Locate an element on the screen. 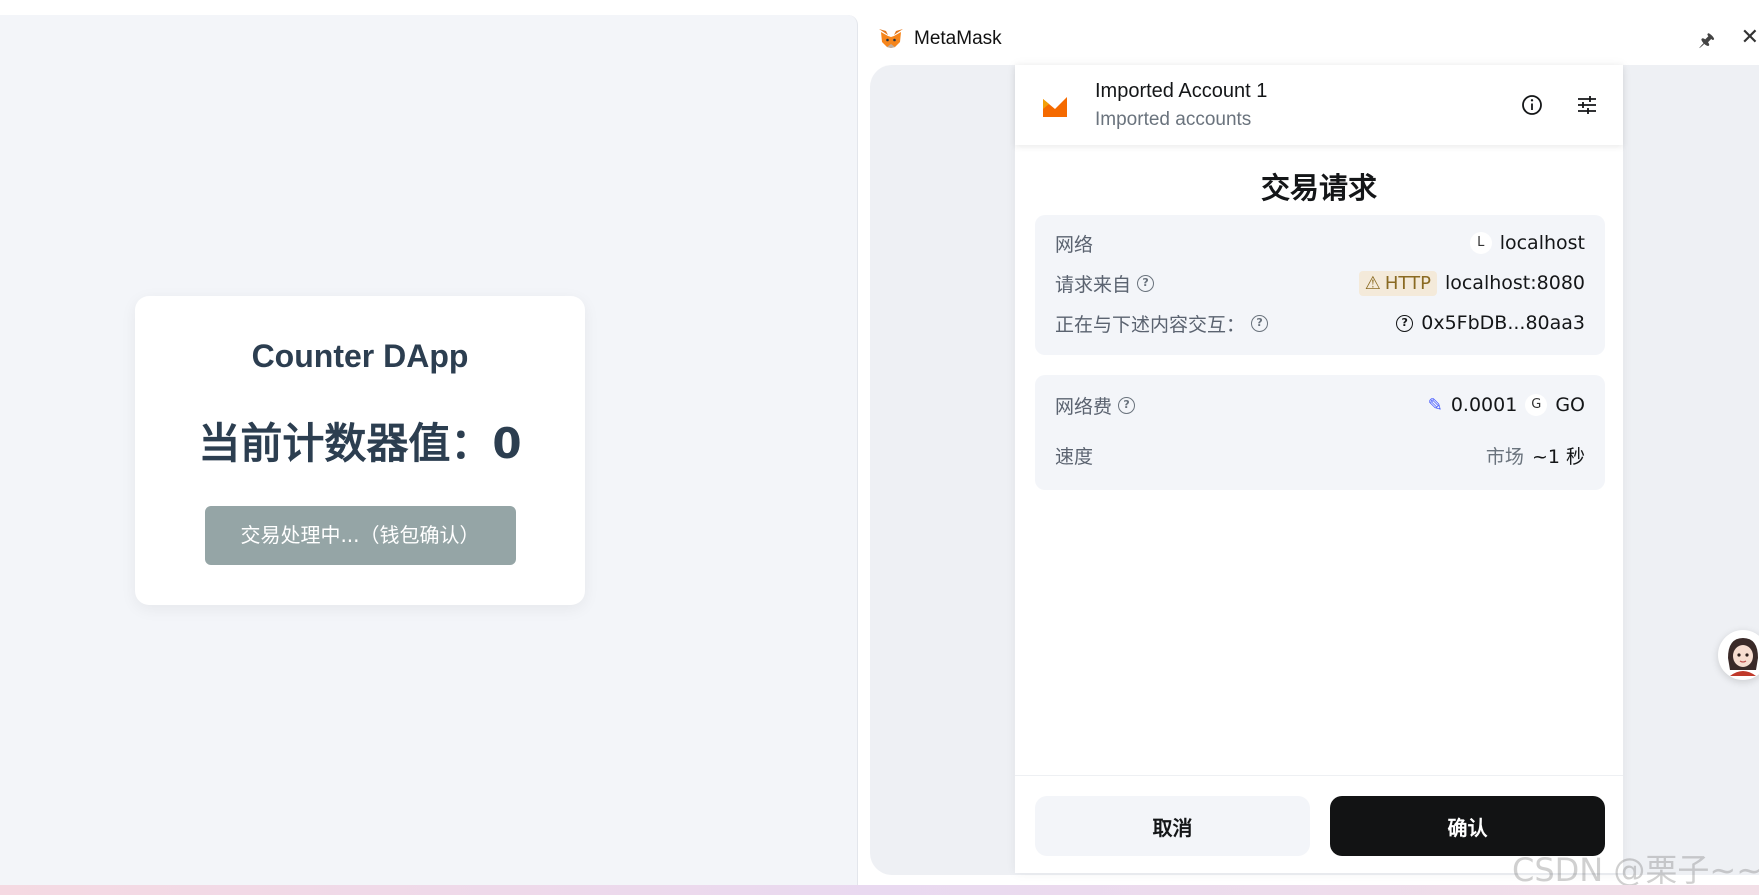 Image resolution: width=1759 pixels, height=895 pixels. fee-row: 网络费 ? ✎ 0.0001 G GO is located at coordinates (1320, 405).